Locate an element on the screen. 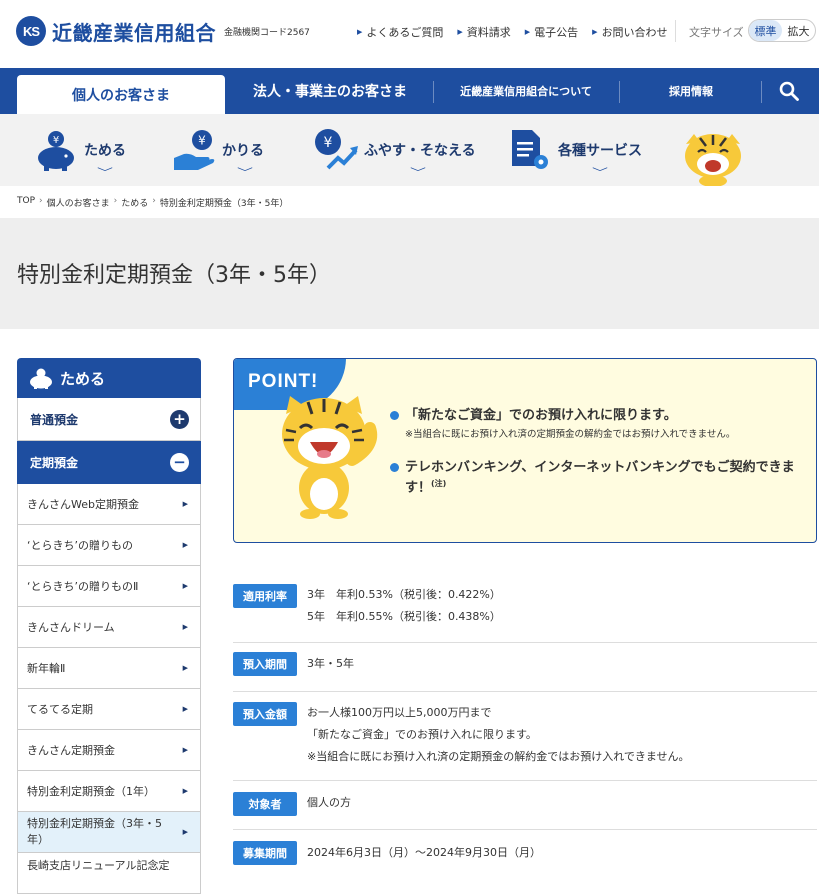 This screenshot has width=819, height=894. util-link-notice: ▶ 電子公告 is located at coordinates (551, 32).